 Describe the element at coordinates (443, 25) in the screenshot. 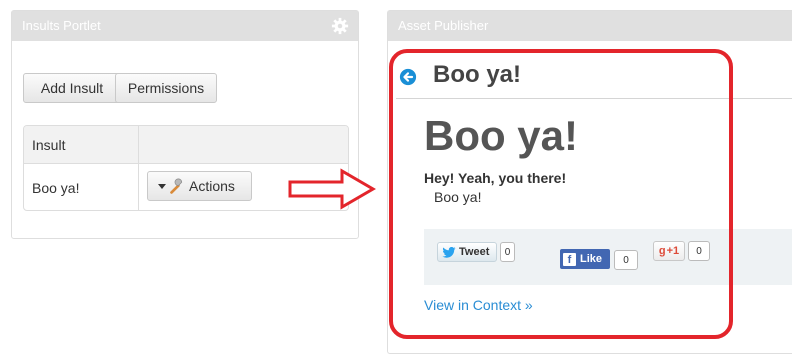

I see `portlet-title: Asset Publisher` at that location.